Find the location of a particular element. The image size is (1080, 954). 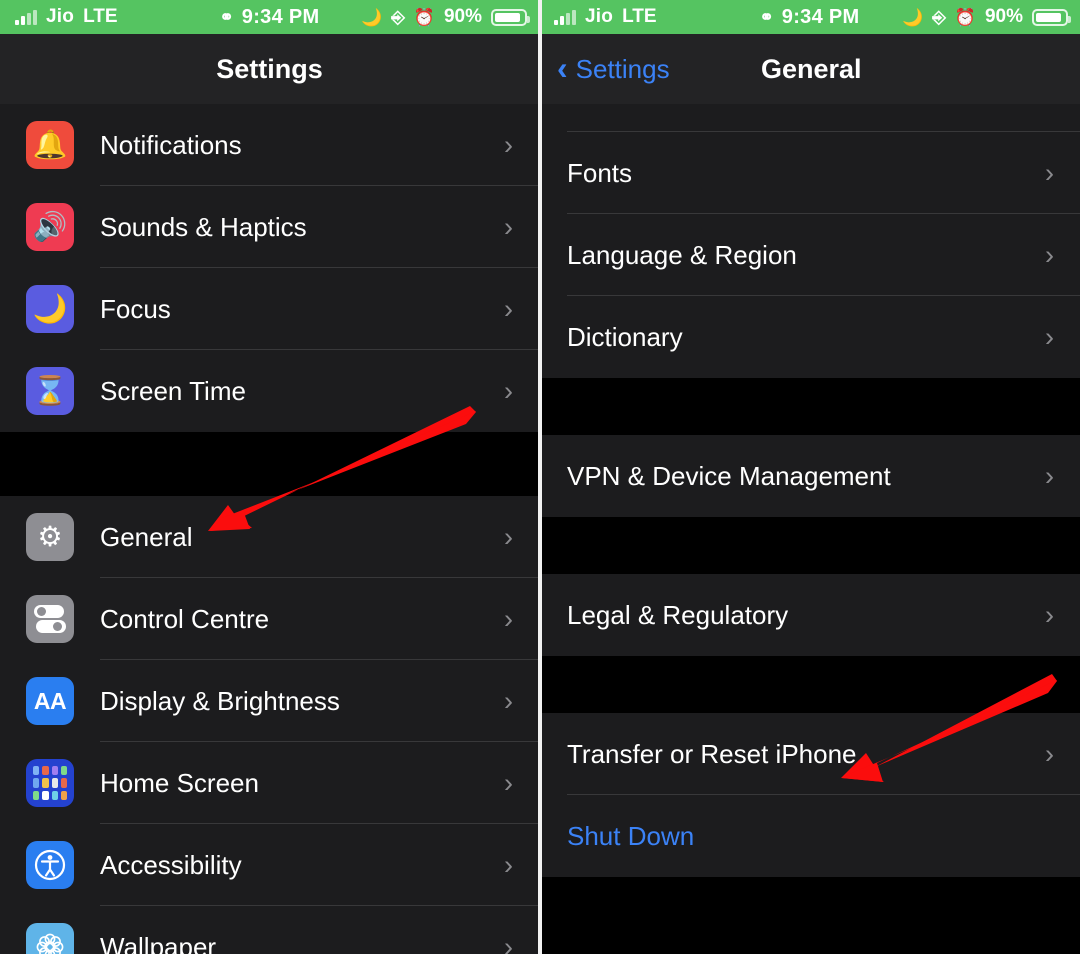

left-nav-bar: Settings is located at coordinates (269, 69).